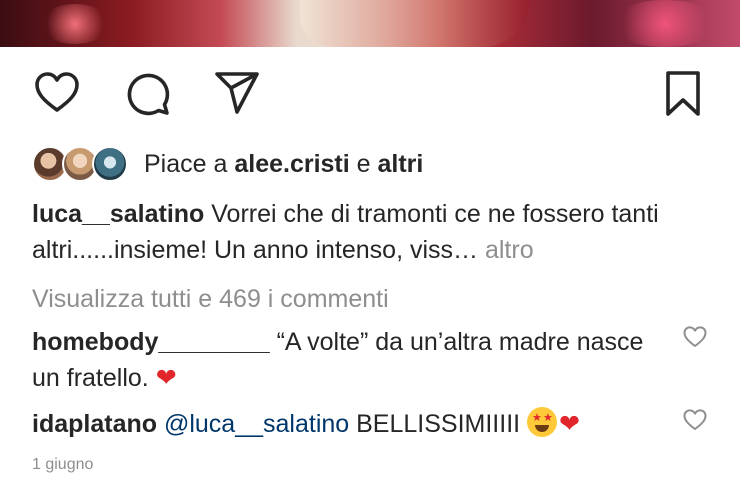 This screenshot has width=740, height=480. I want to click on comment-bubble-icon, so click(148, 94).